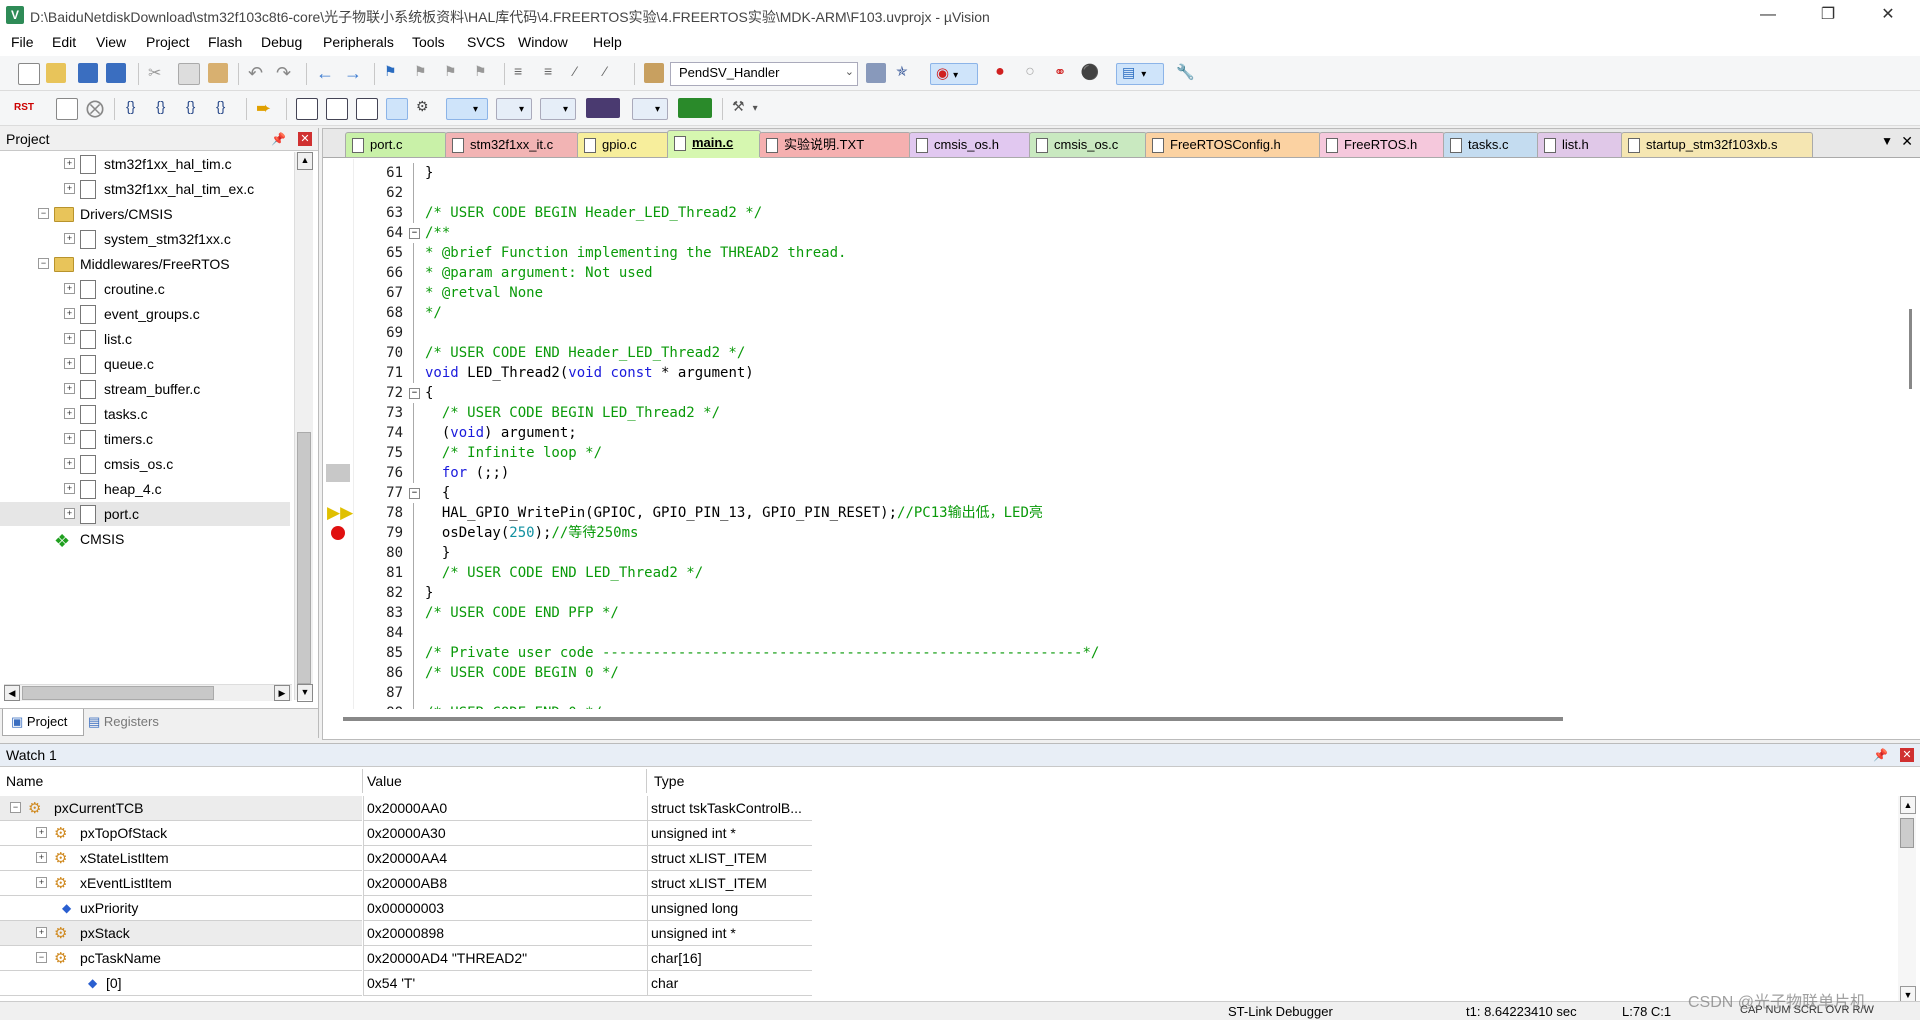 This screenshot has width=1920, height=1020. What do you see at coordinates (1108, 613) in the screenshot?
I see `code-line: 83 /* USER CODE END PFP */` at bounding box center [1108, 613].